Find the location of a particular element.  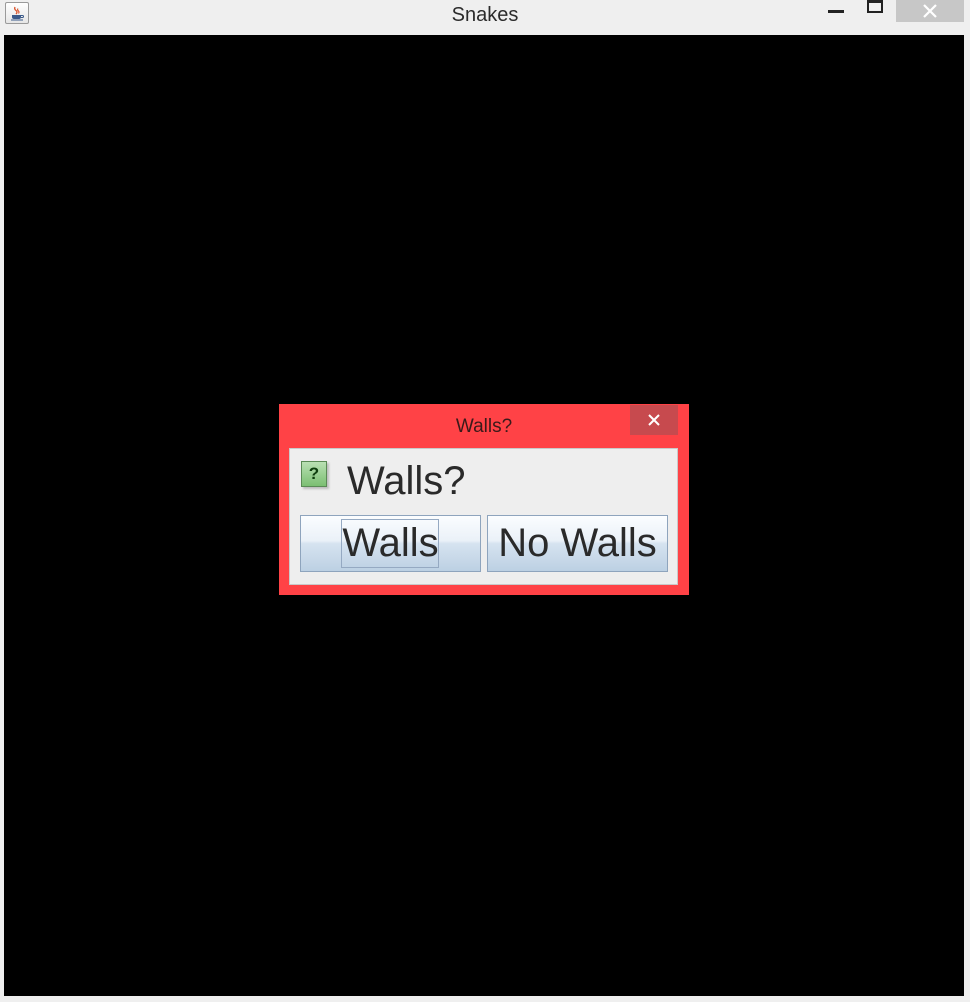

walls-button-label: Walls is located at coordinates (390, 543).